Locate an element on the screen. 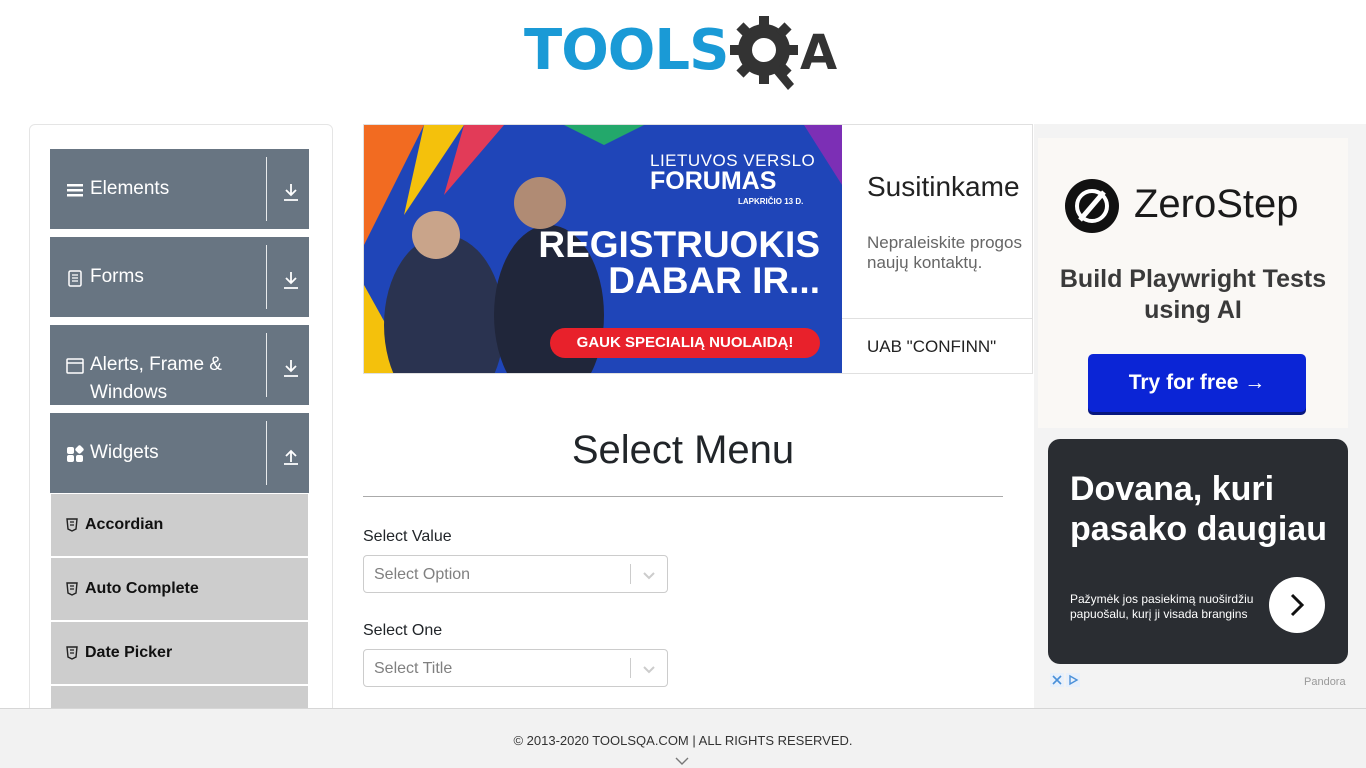 This screenshot has height=768, width=1366. sidebar-group-label: Elements is located at coordinates (130, 188).